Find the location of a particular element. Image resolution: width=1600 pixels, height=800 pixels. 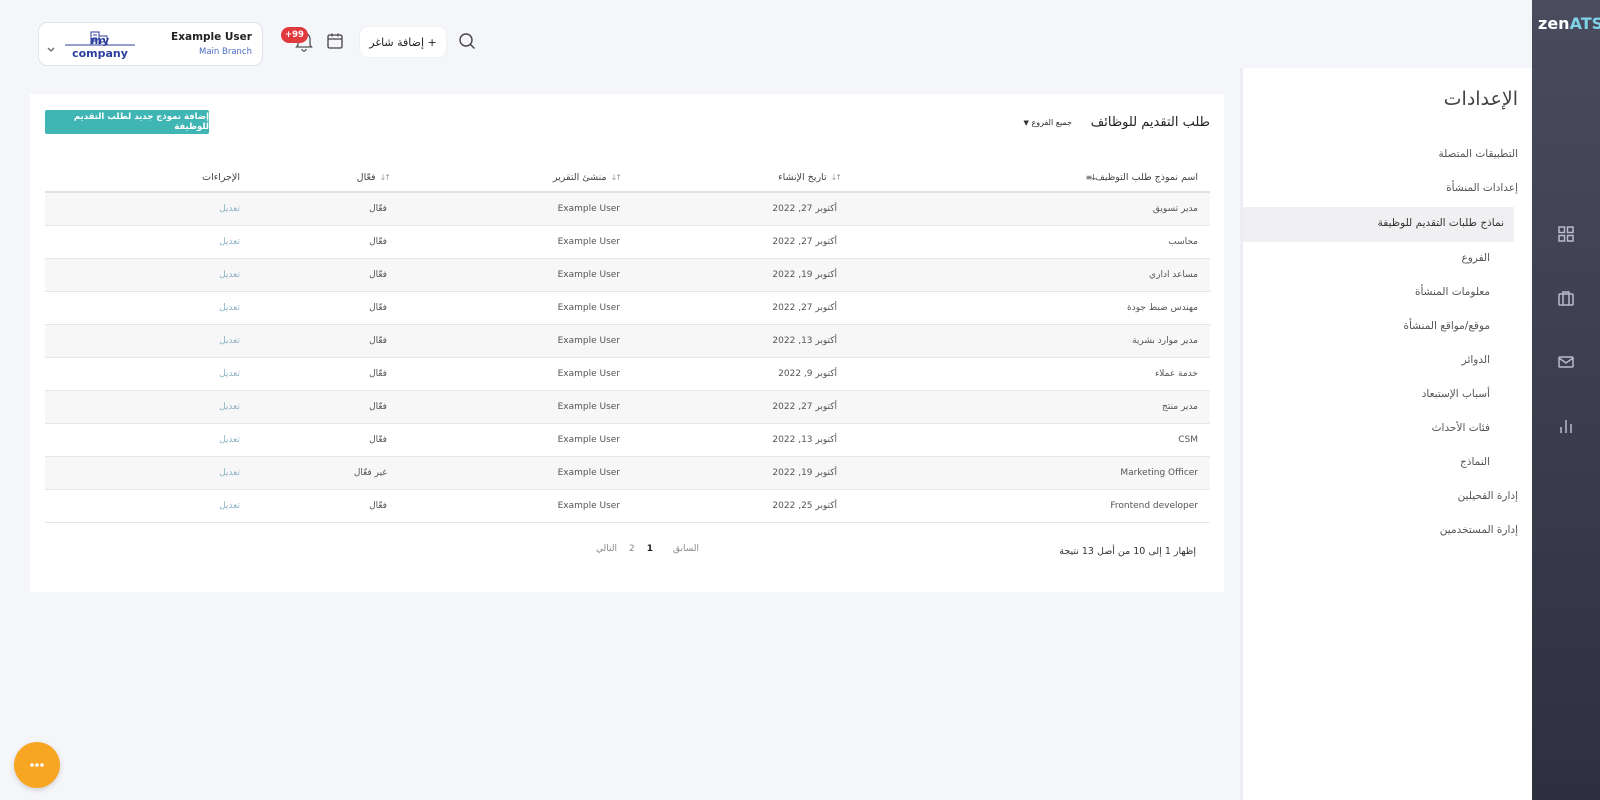

cell-date-cell: أكتوبر 9, 2022 is located at coordinates (738, 374).